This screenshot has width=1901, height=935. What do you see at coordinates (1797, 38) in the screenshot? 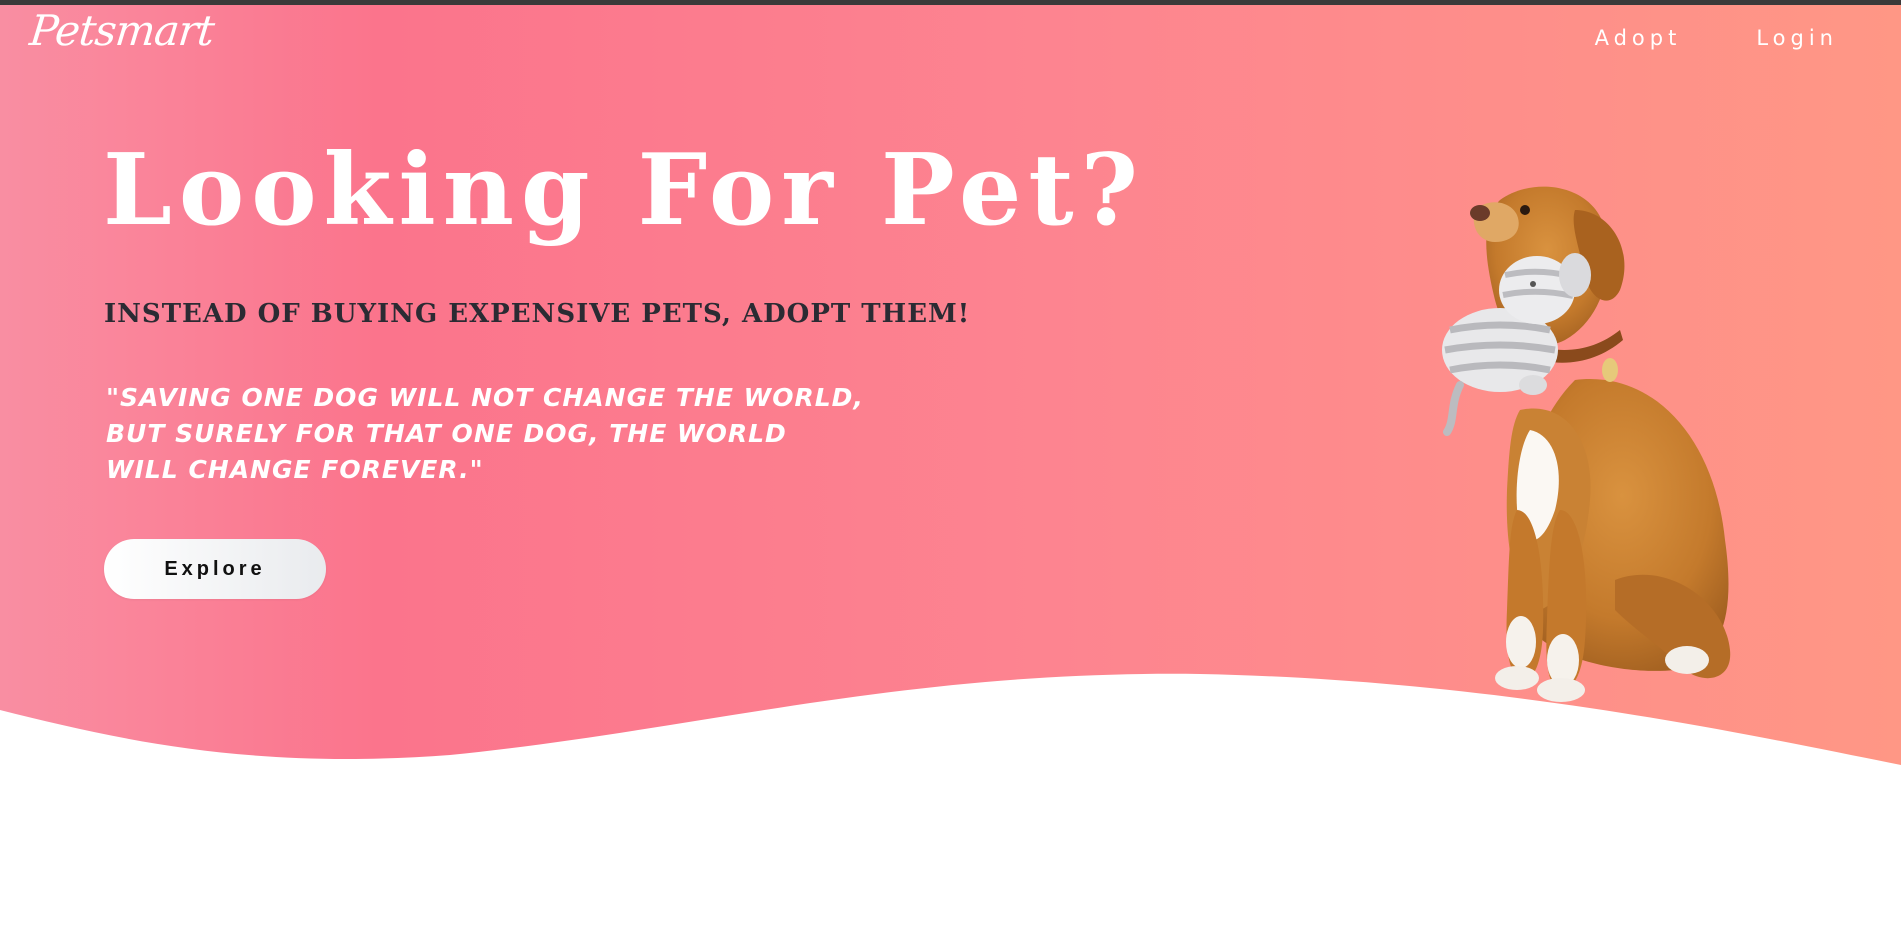
I see `nav-login-link: Login` at bounding box center [1797, 38].